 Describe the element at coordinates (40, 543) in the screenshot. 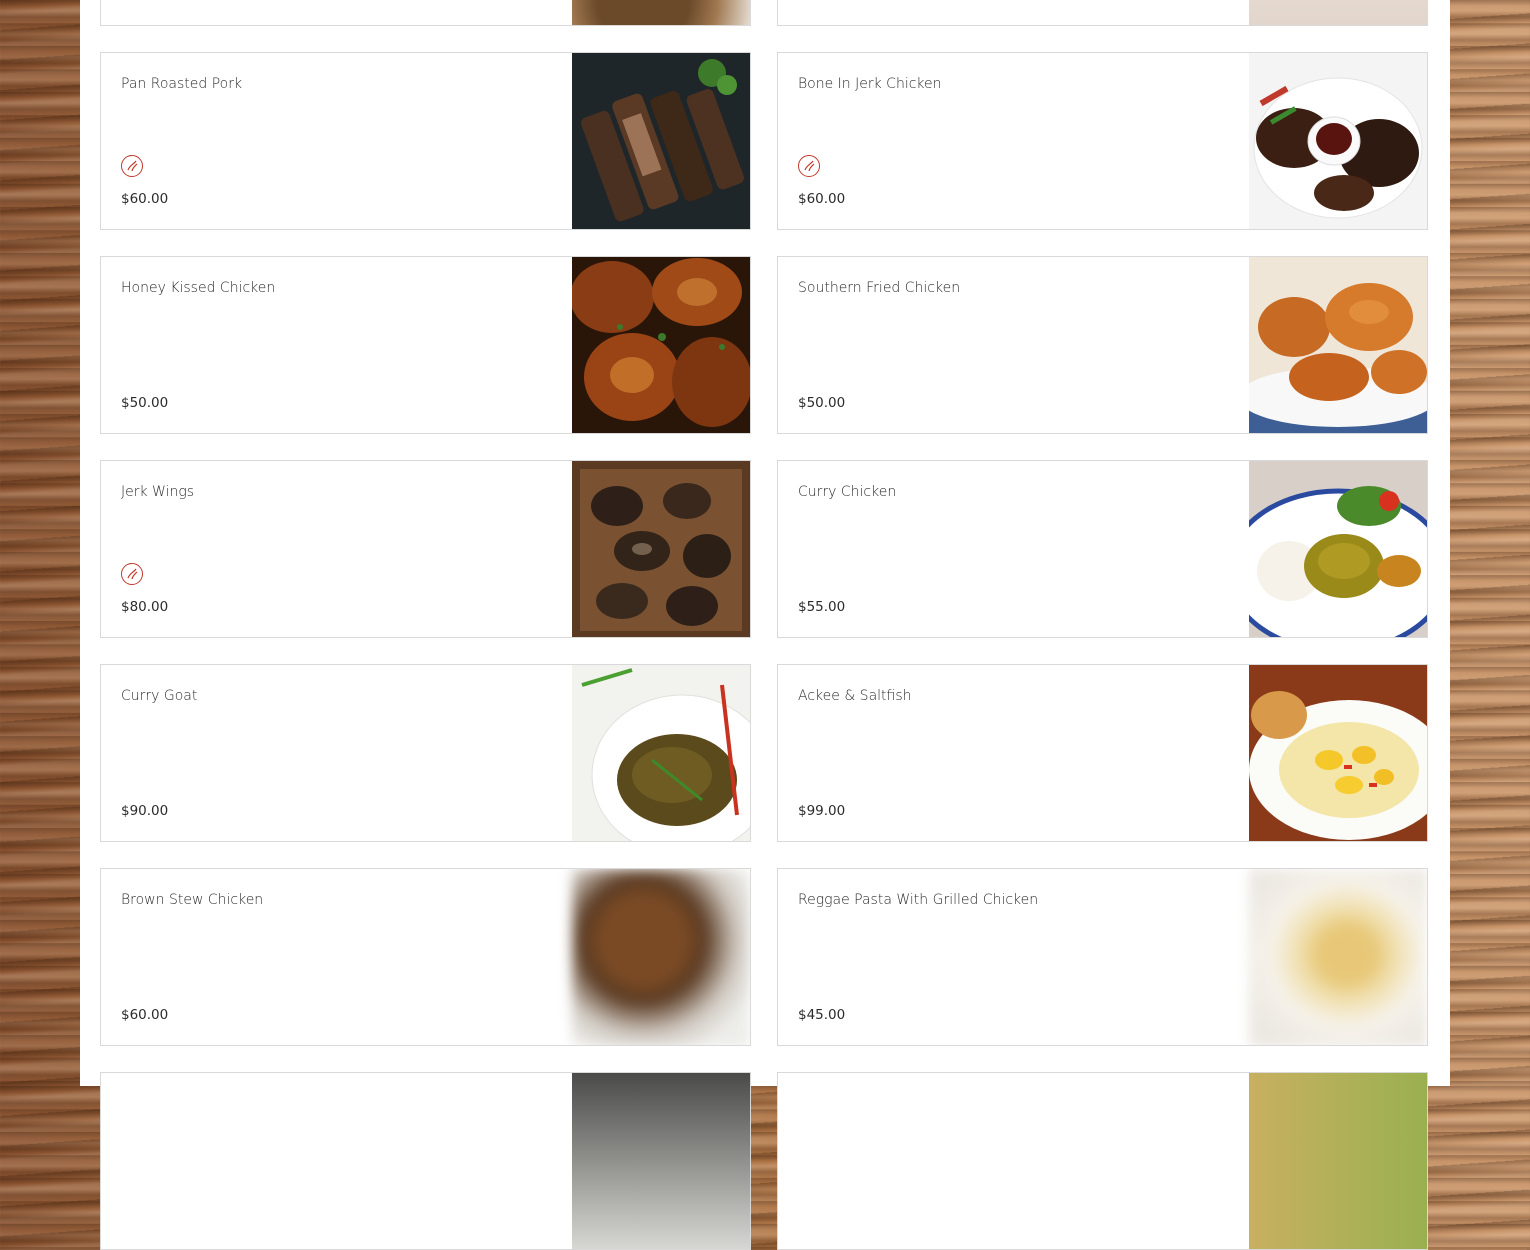

I see `wood-background-left` at that location.